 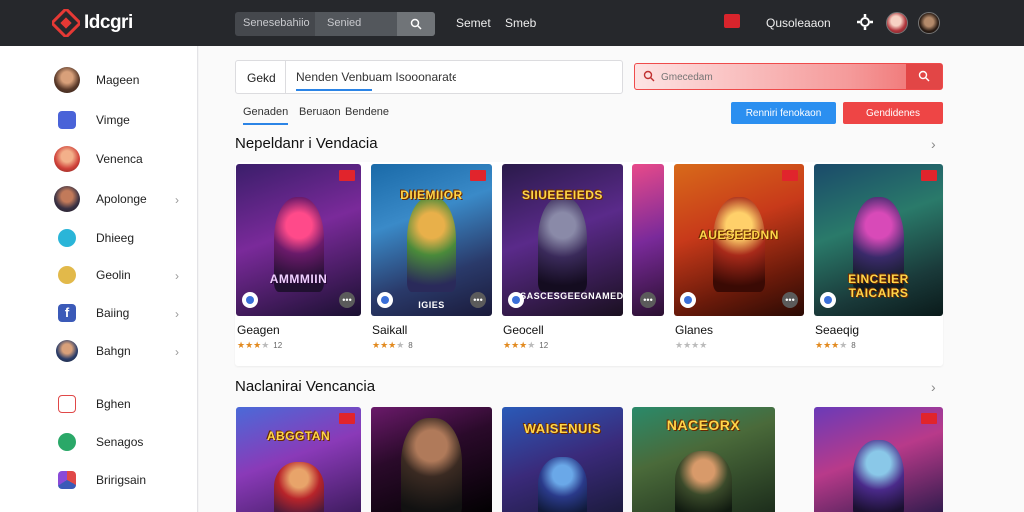 What do you see at coordinates (431, 305) in the screenshot?
I see `card-caption: IGIES` at bounding box center [431, 305].